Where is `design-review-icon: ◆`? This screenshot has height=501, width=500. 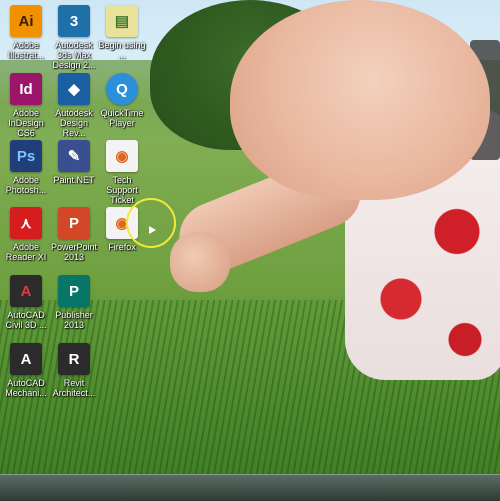
design-review-icon: ◆ is located at coordinates (74, 89).